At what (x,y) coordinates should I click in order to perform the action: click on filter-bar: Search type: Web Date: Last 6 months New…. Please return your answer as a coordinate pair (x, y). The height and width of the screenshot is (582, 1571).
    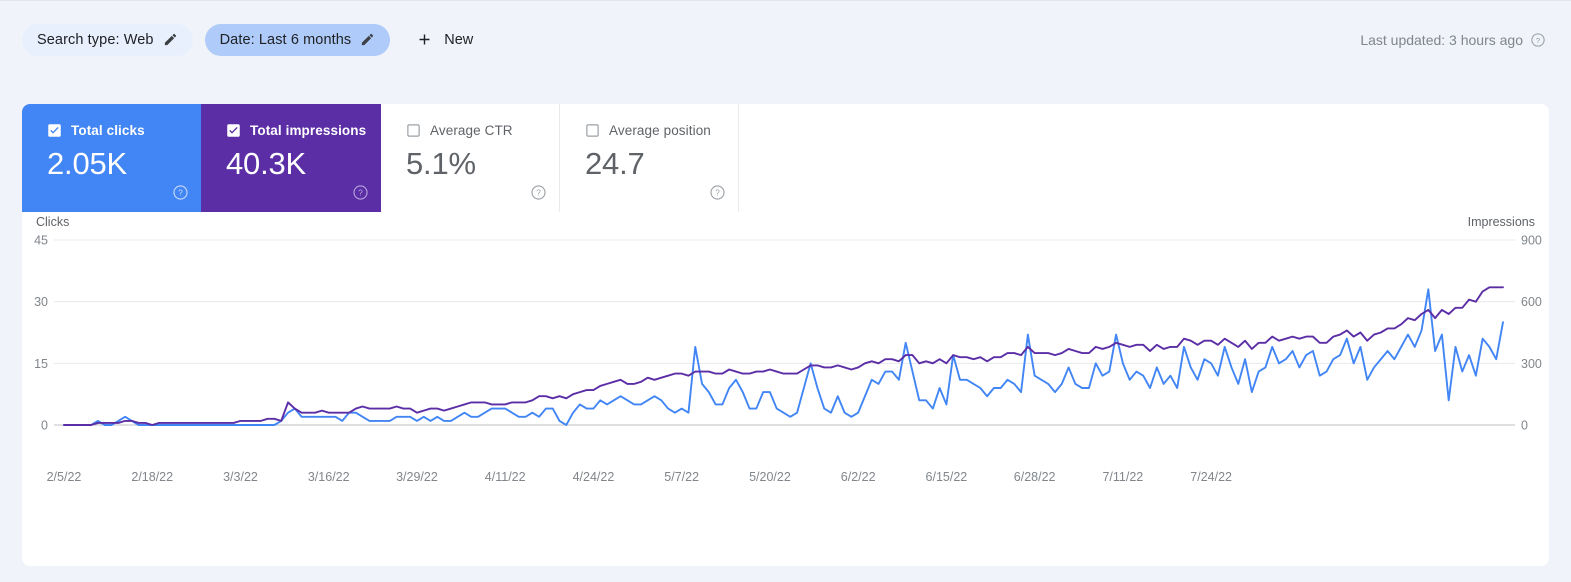
    Looking at the image, I should click on (785, 39).